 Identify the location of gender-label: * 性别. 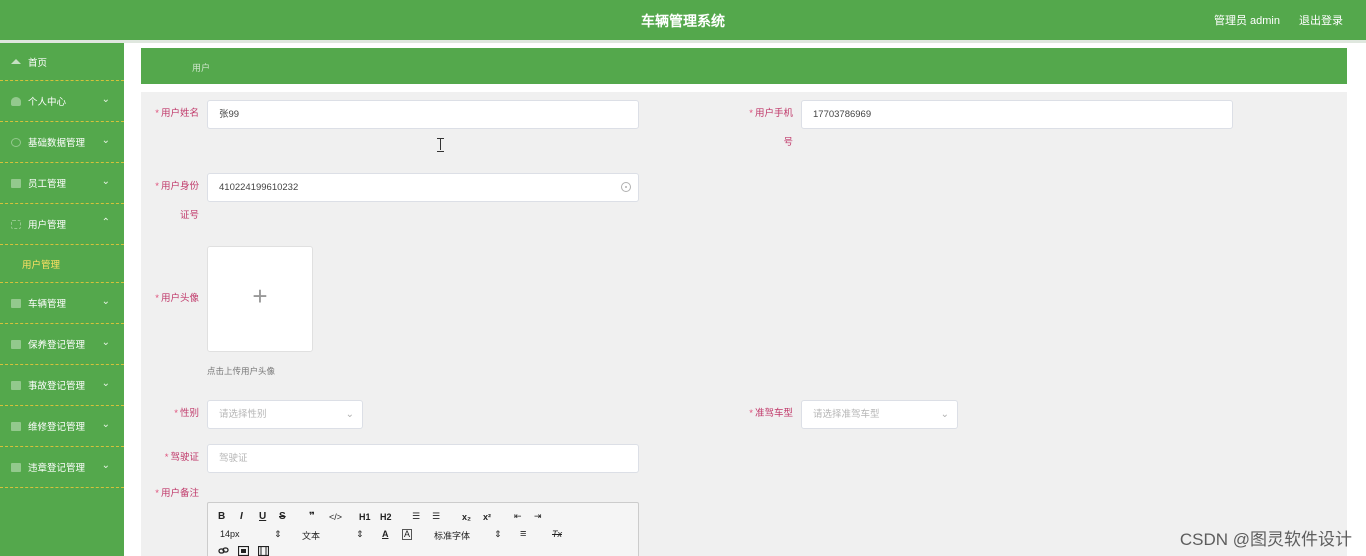
(186, 413).